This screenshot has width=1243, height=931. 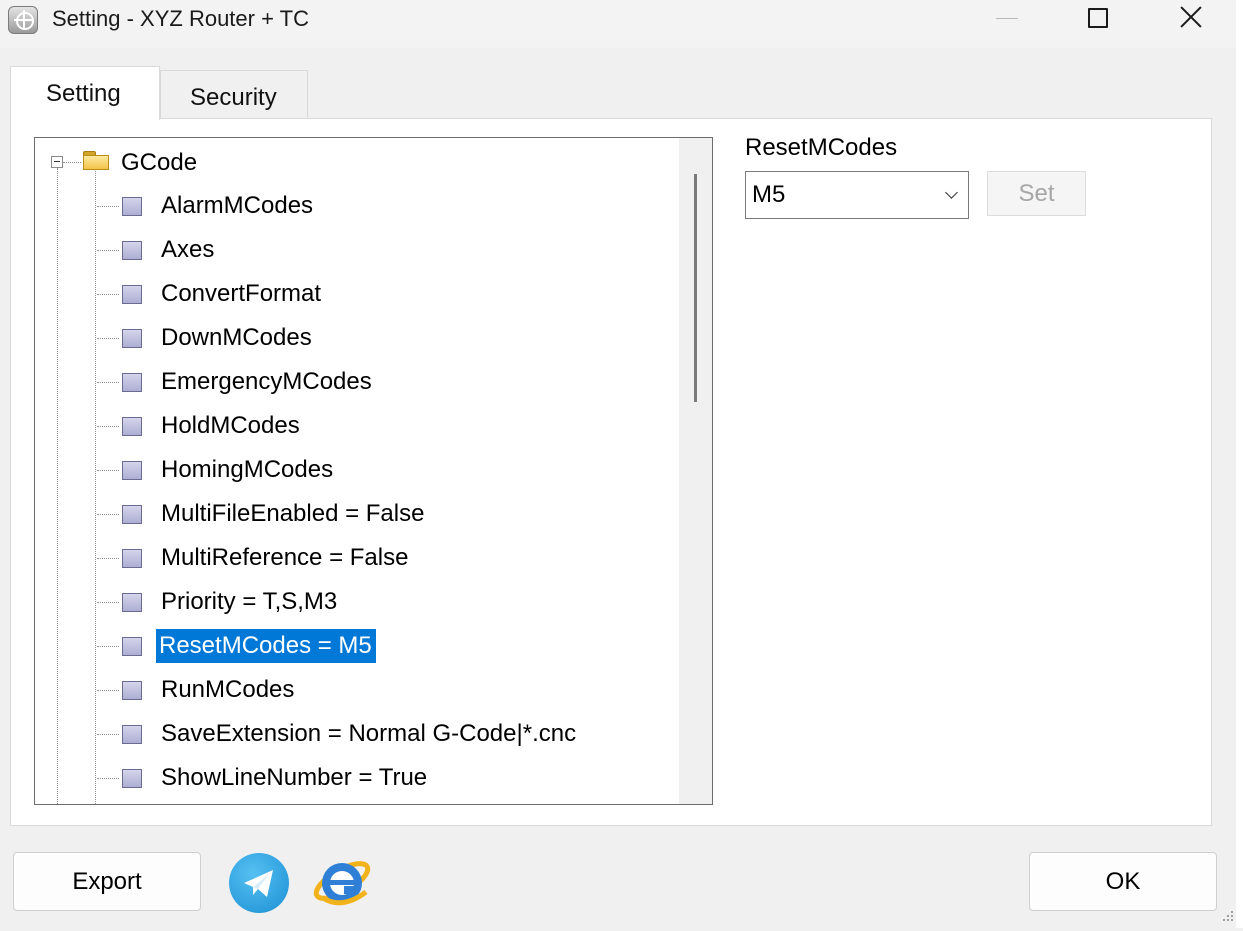 I want to click on app-icon, so click(x=23, y=20).